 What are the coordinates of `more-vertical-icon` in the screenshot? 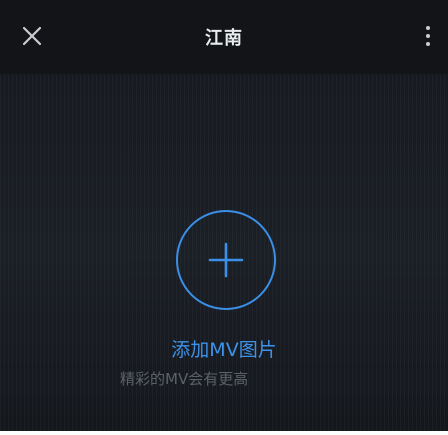 It's located at (428, 38).